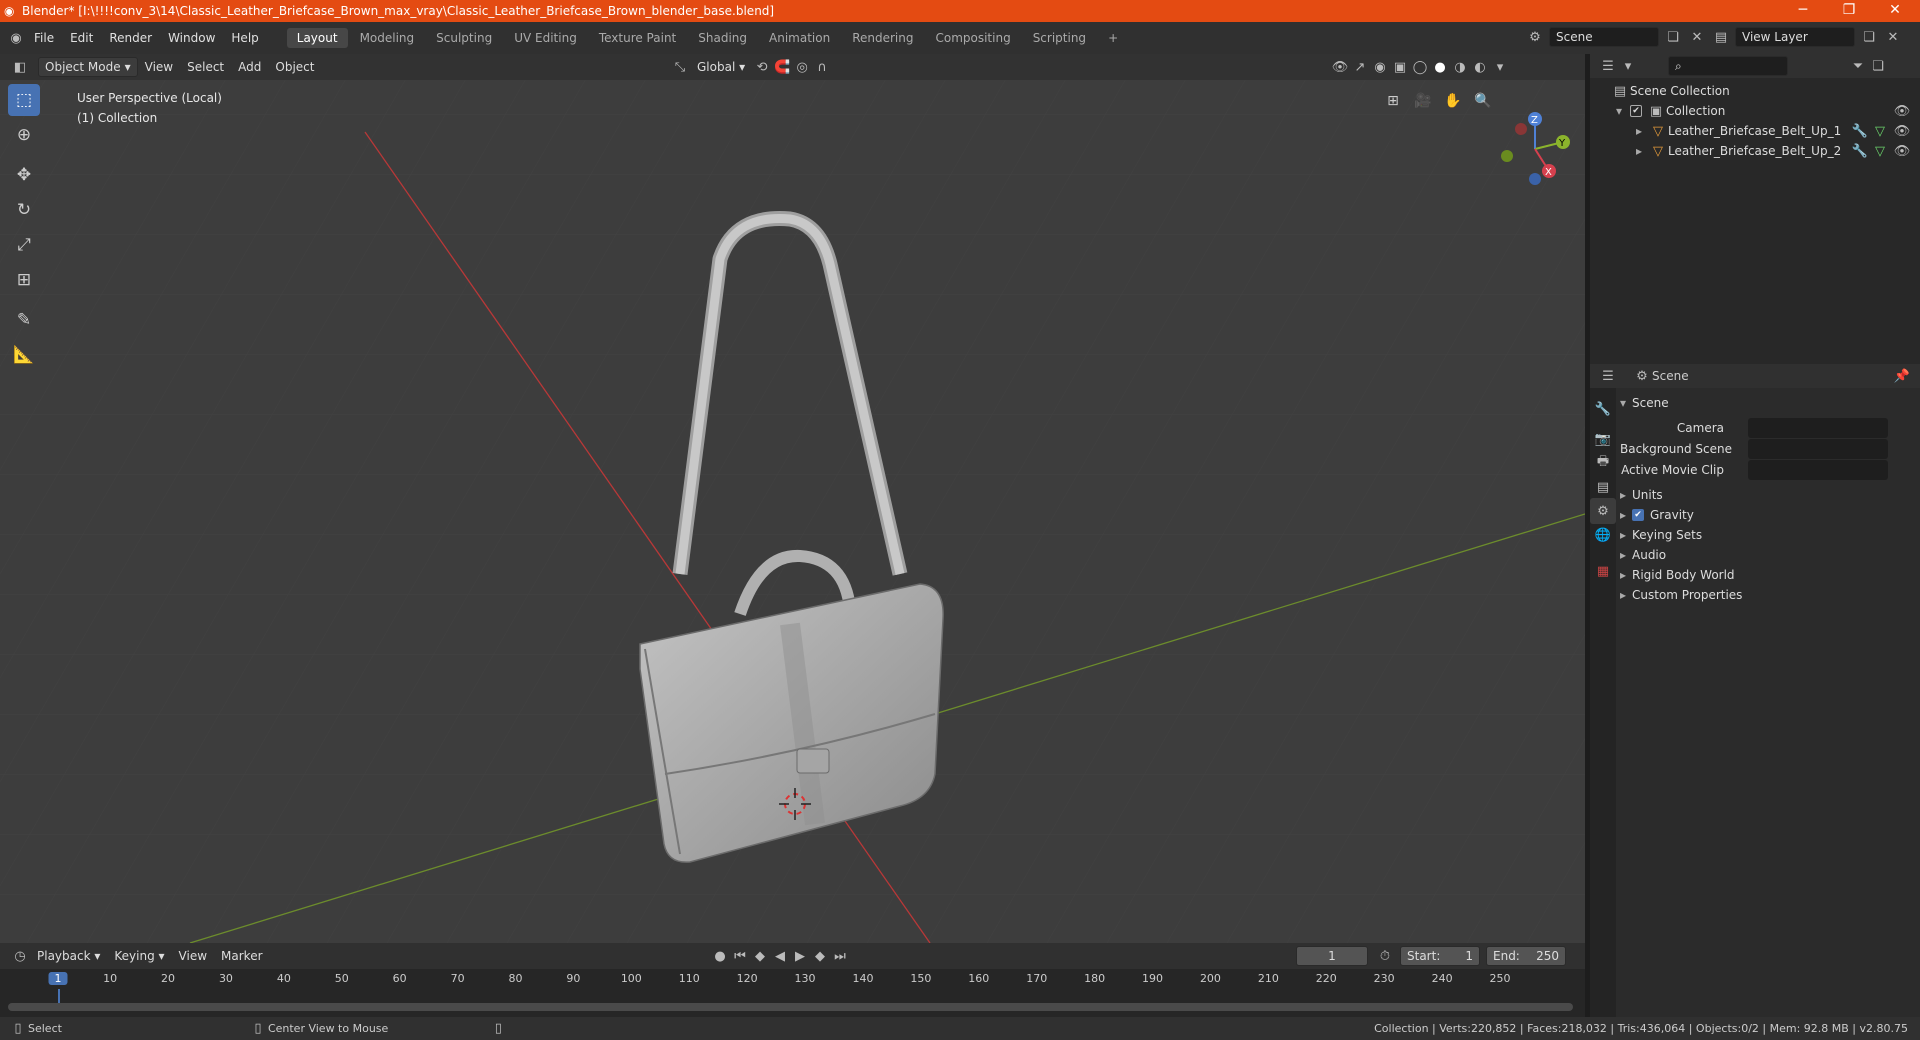 The width and height of the screenshot is (1920, 1040). I want to click on outliner-editor-icon: ☰, so click(1608, 66).